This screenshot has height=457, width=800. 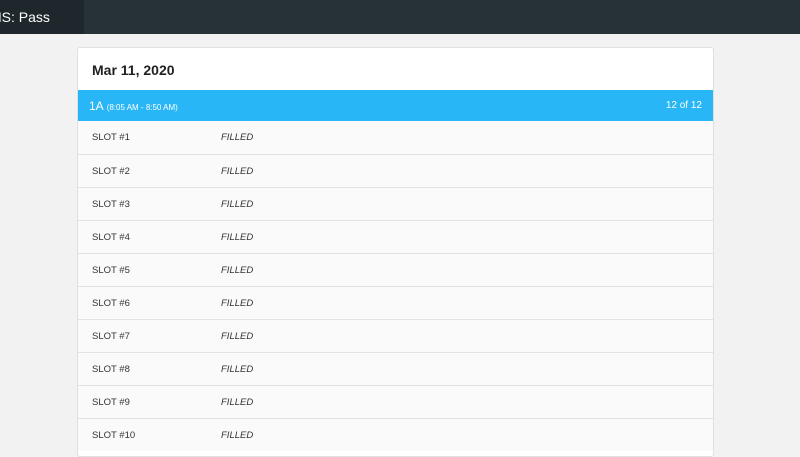 What do you see at coordinates (114, 435) in the screenshot?
I see `slot-label: SLOT #10` at bounding box center [114, 435].